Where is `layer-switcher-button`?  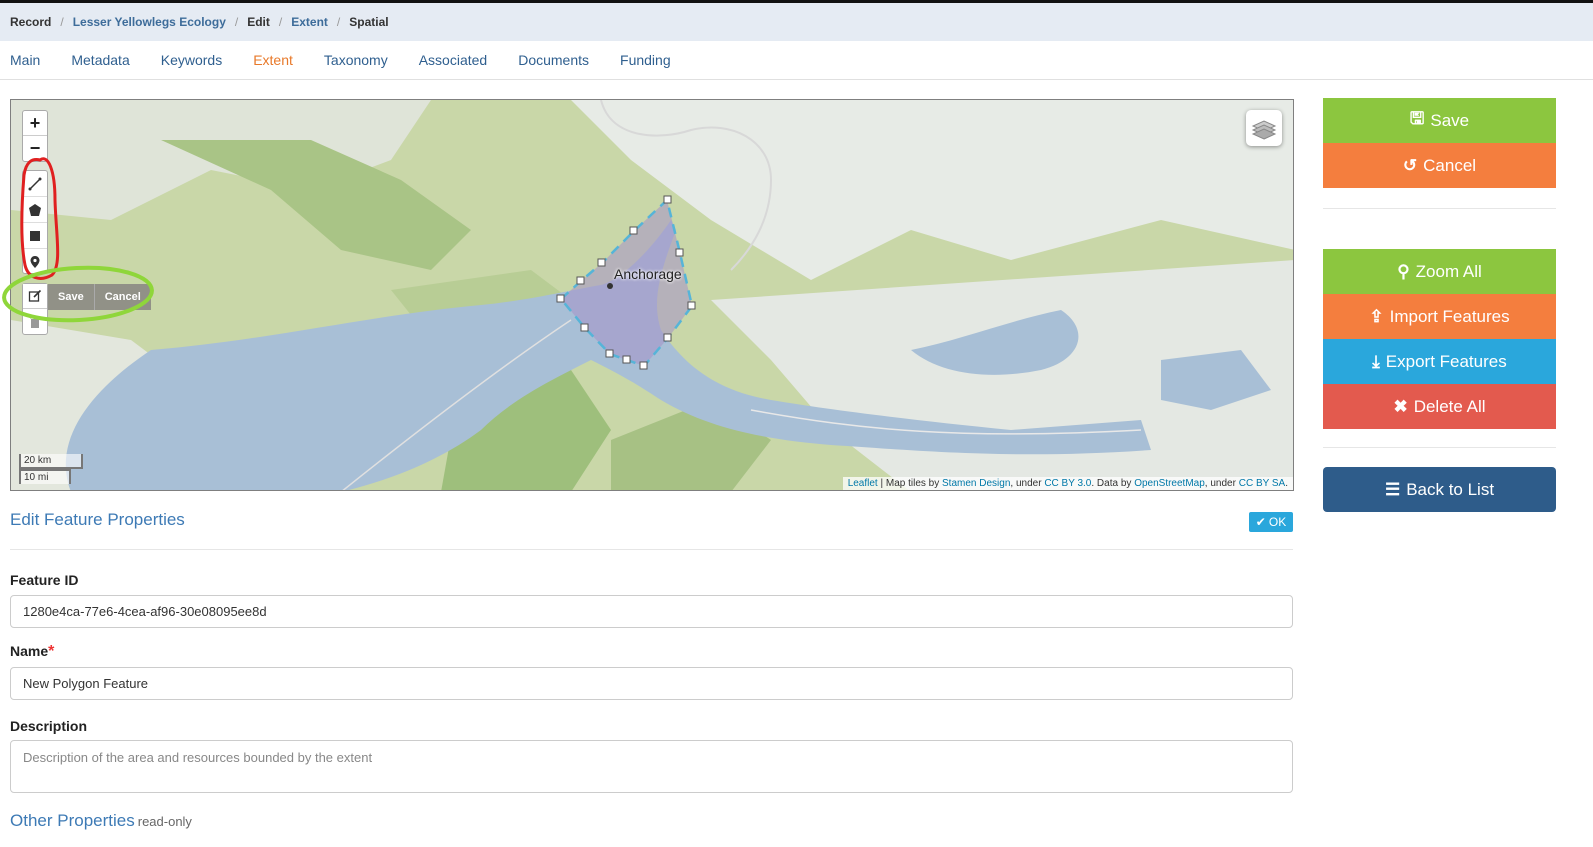
layer-switcher-button is located at coordinates (1264, 128).